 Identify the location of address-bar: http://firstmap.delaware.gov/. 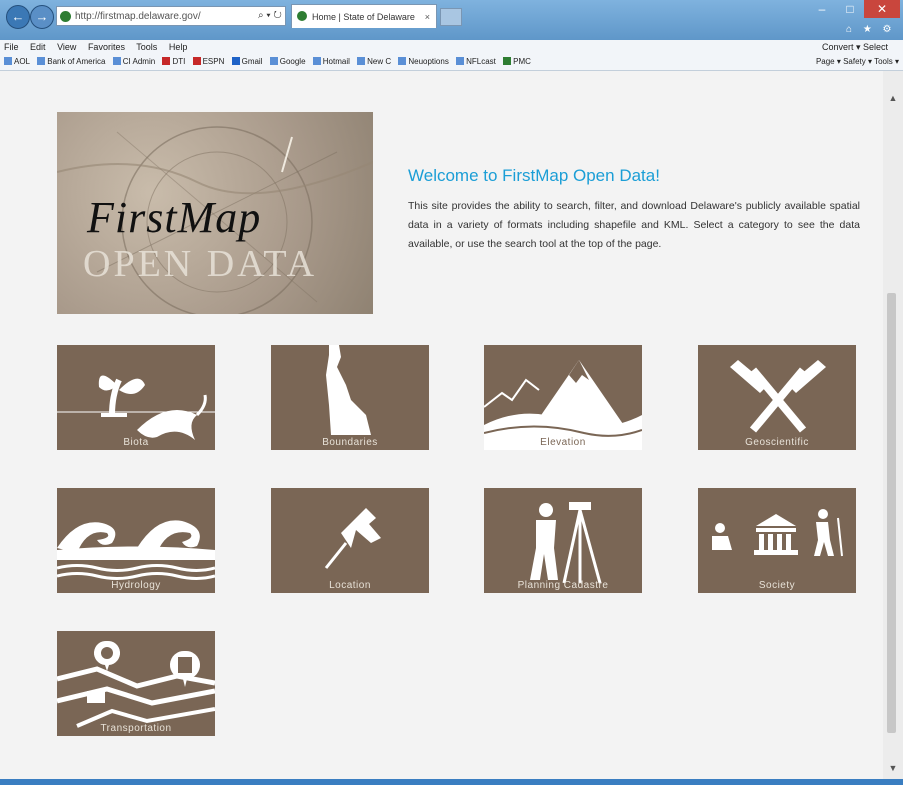
(171, 16).